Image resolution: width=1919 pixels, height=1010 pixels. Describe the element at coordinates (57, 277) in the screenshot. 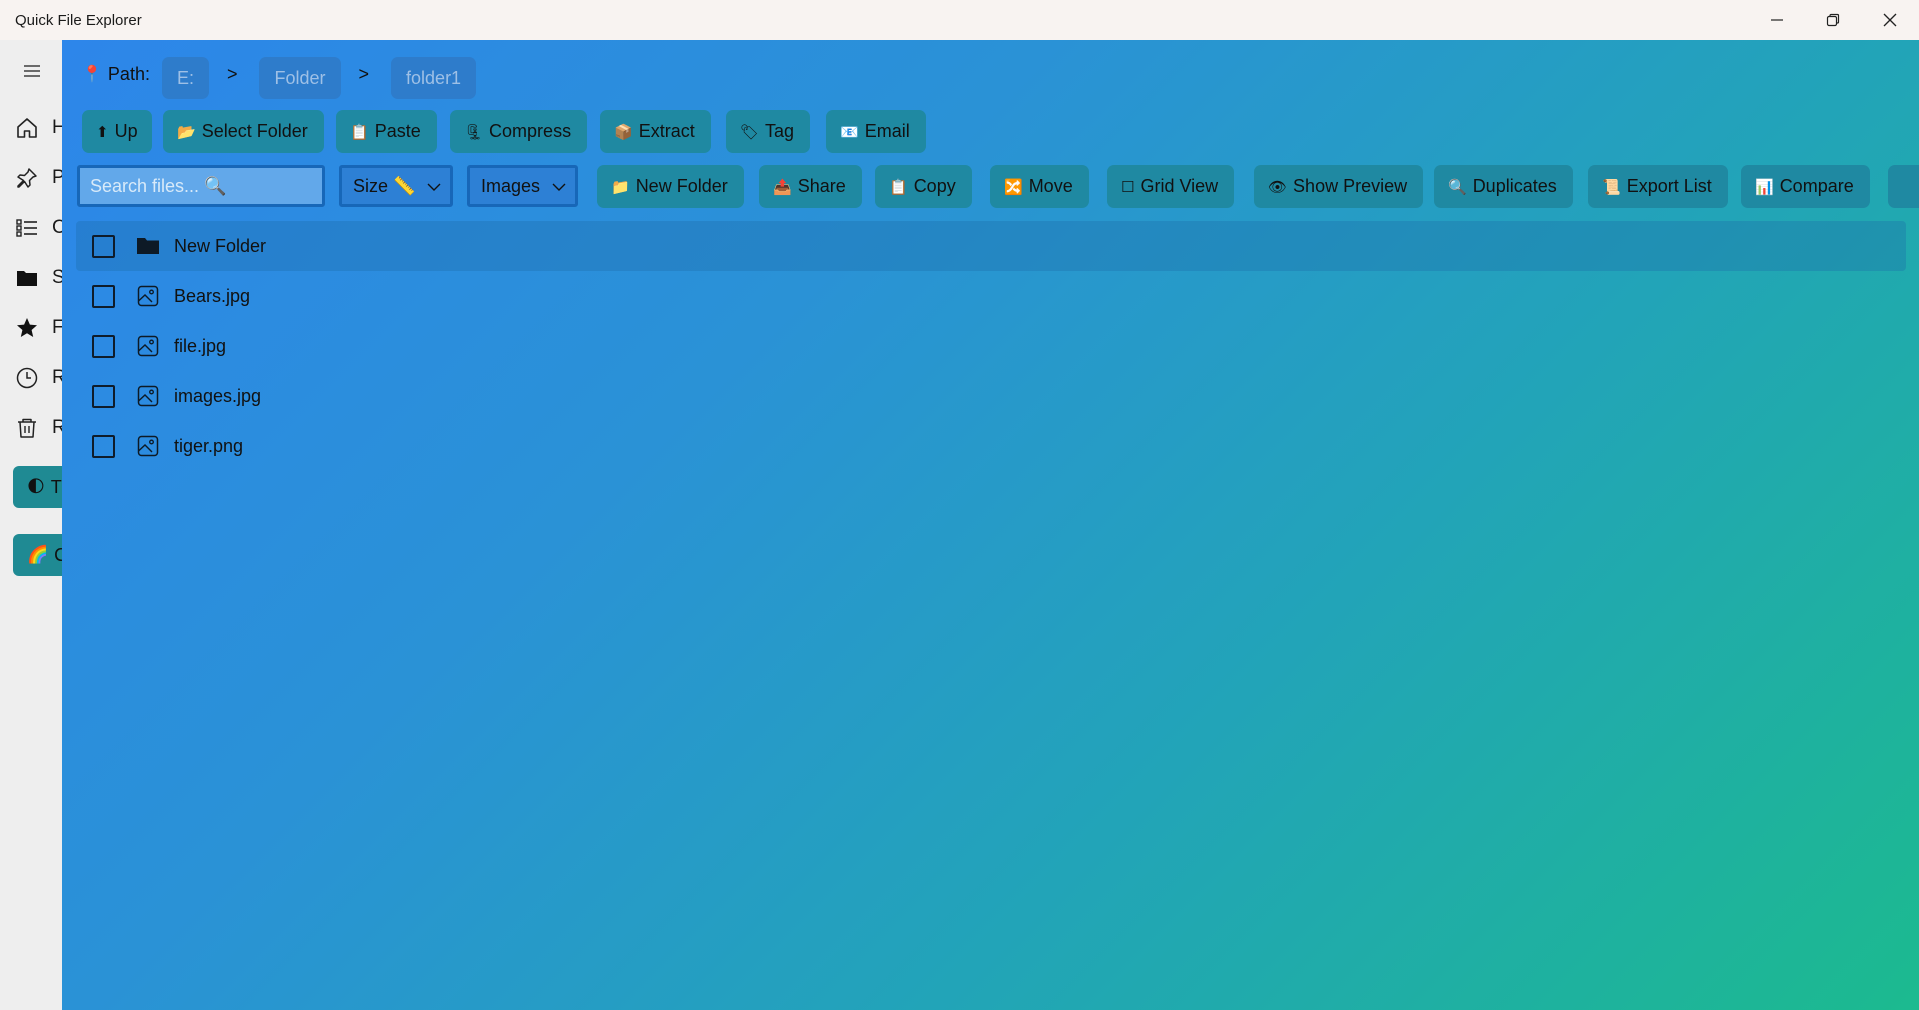

I see `nav-item-label: S` at that location.